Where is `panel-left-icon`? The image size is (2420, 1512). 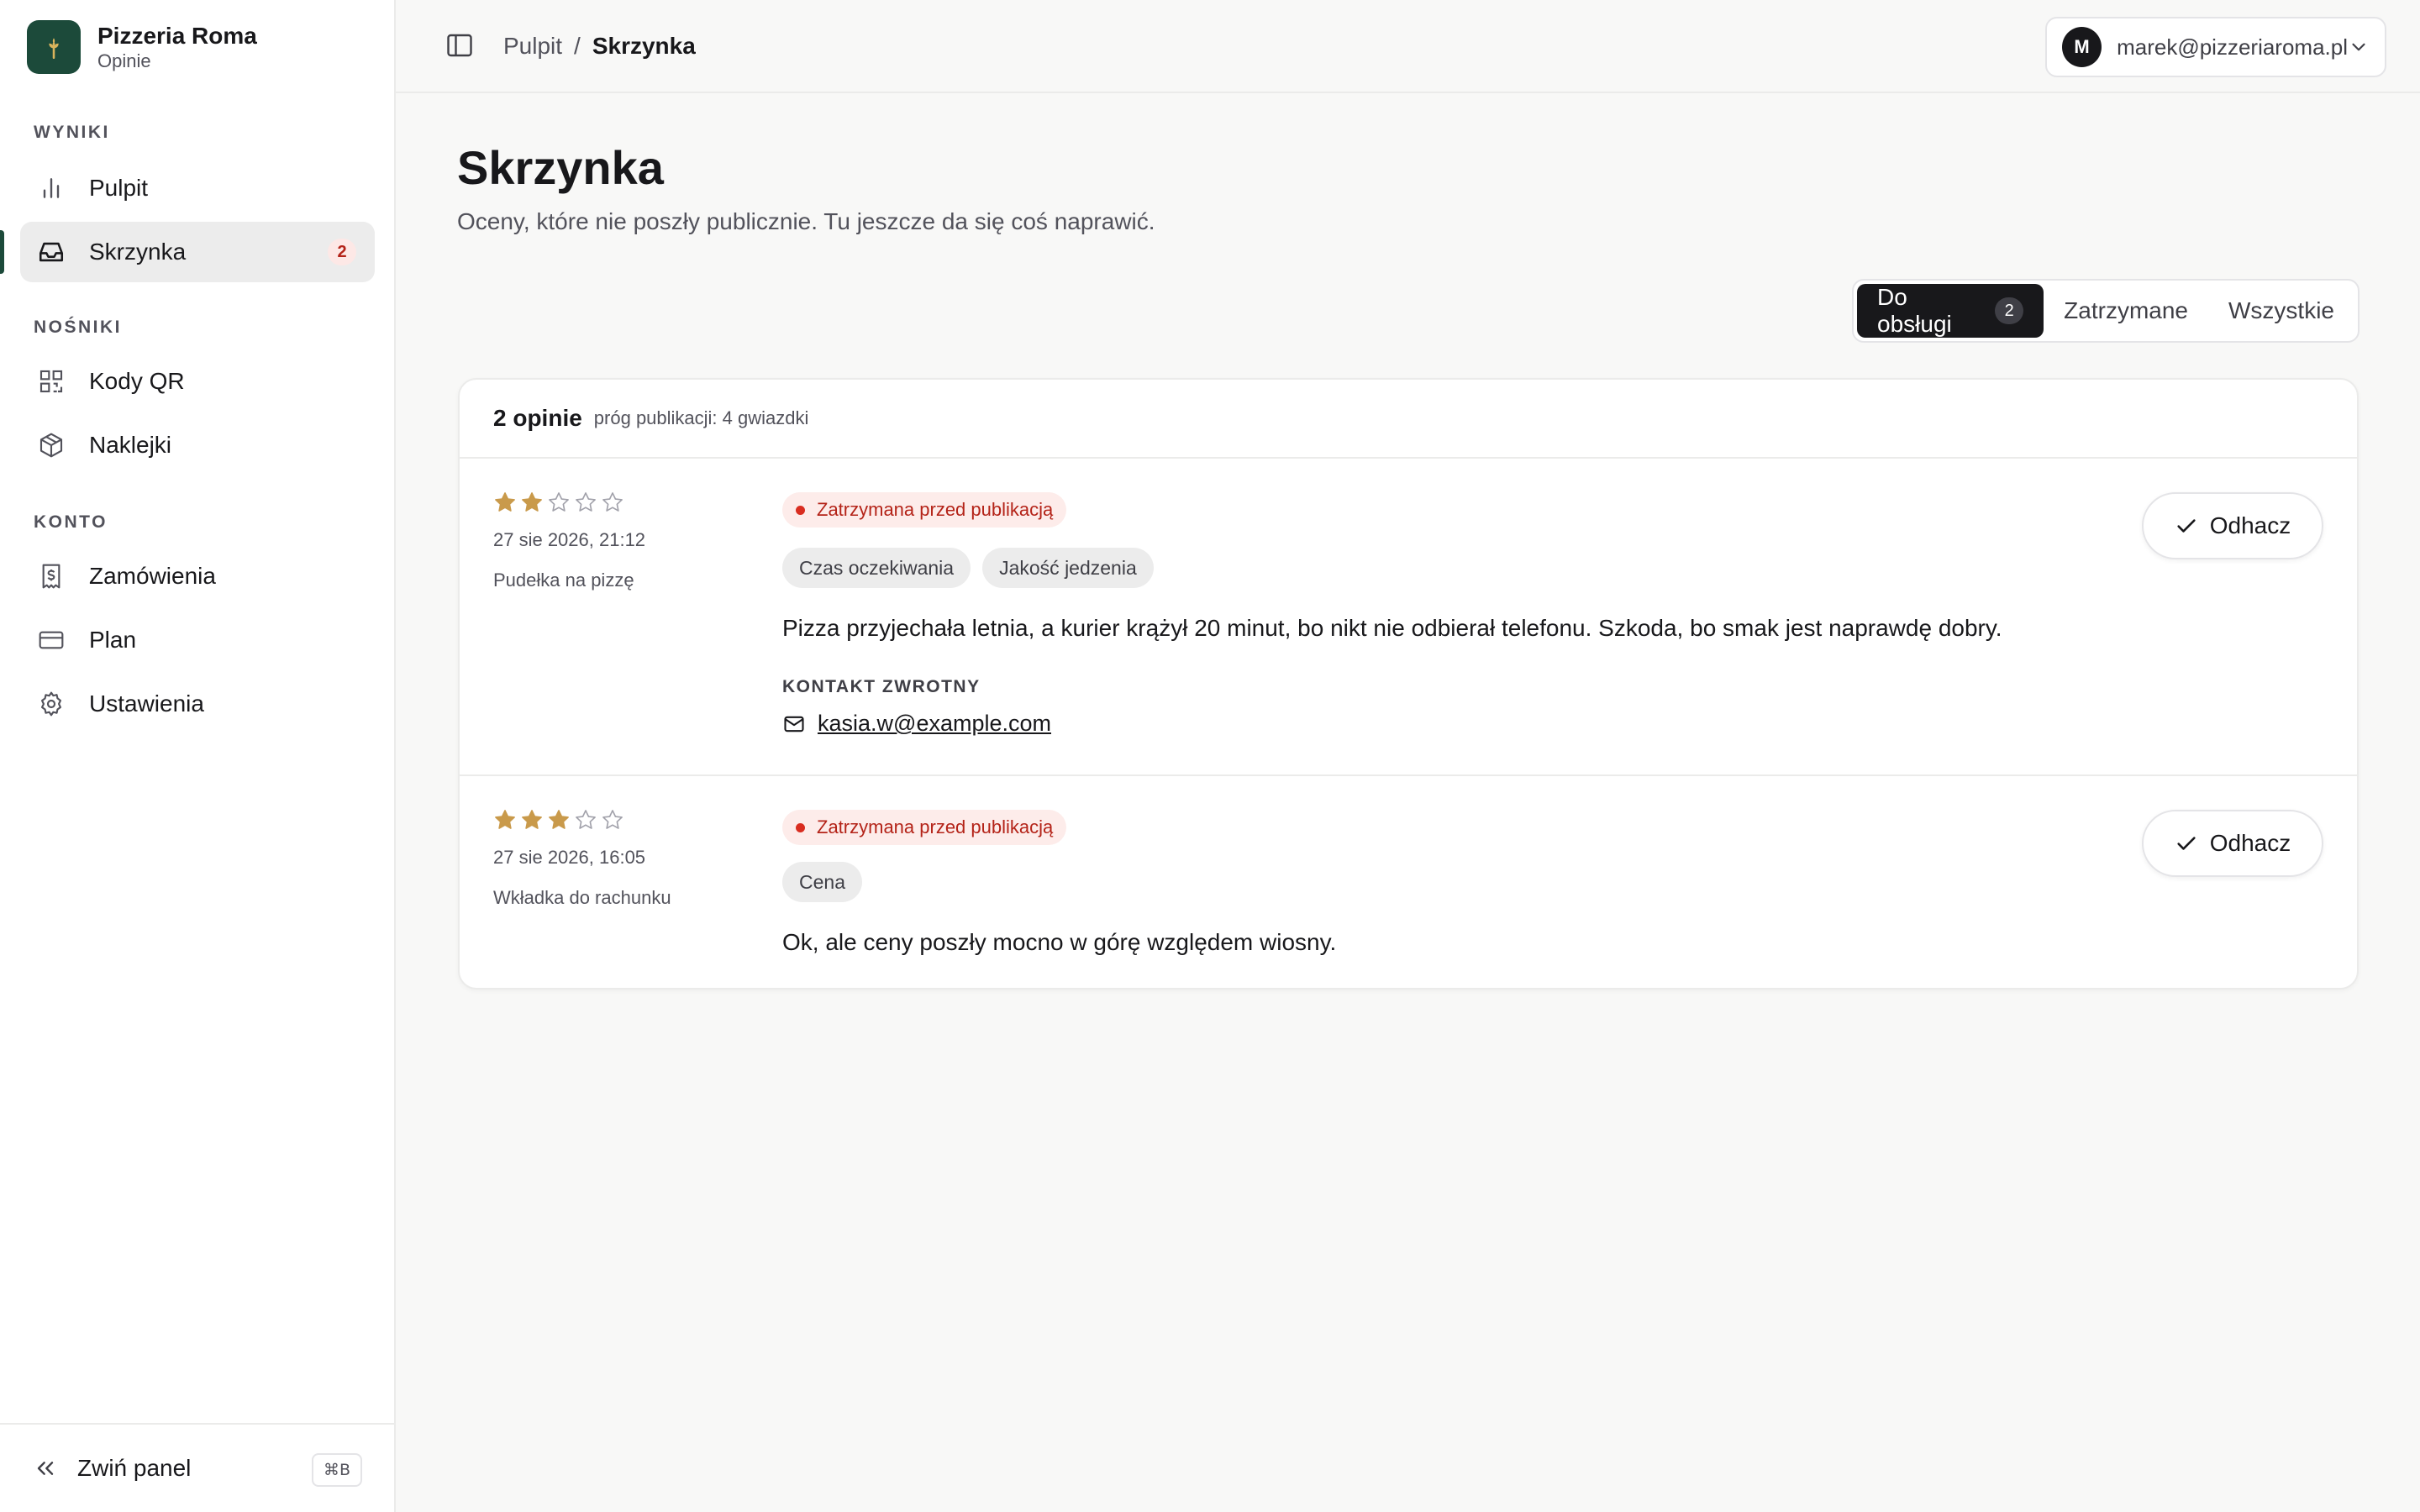
panel-left-icon is located at coordinates (461, 45).